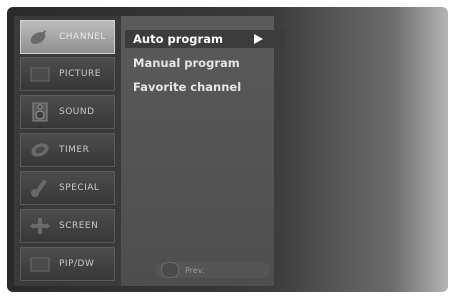 This screenshot has width=454, height=300. Describe the element at coordinates (82, 37) in the screenshot. I see `sidebar-item-label: CHANNEL` at that location.